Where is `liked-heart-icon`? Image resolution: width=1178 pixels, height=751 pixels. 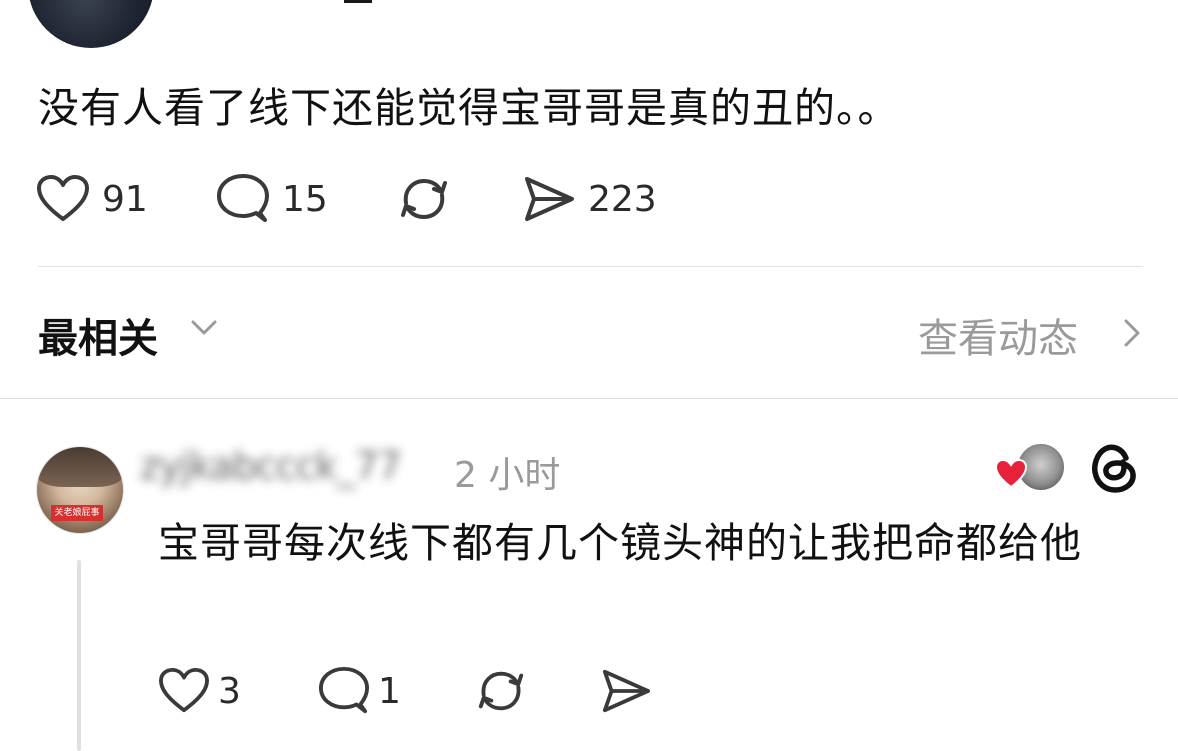
liked-heart-icon is located at coordinates (1011, 473).